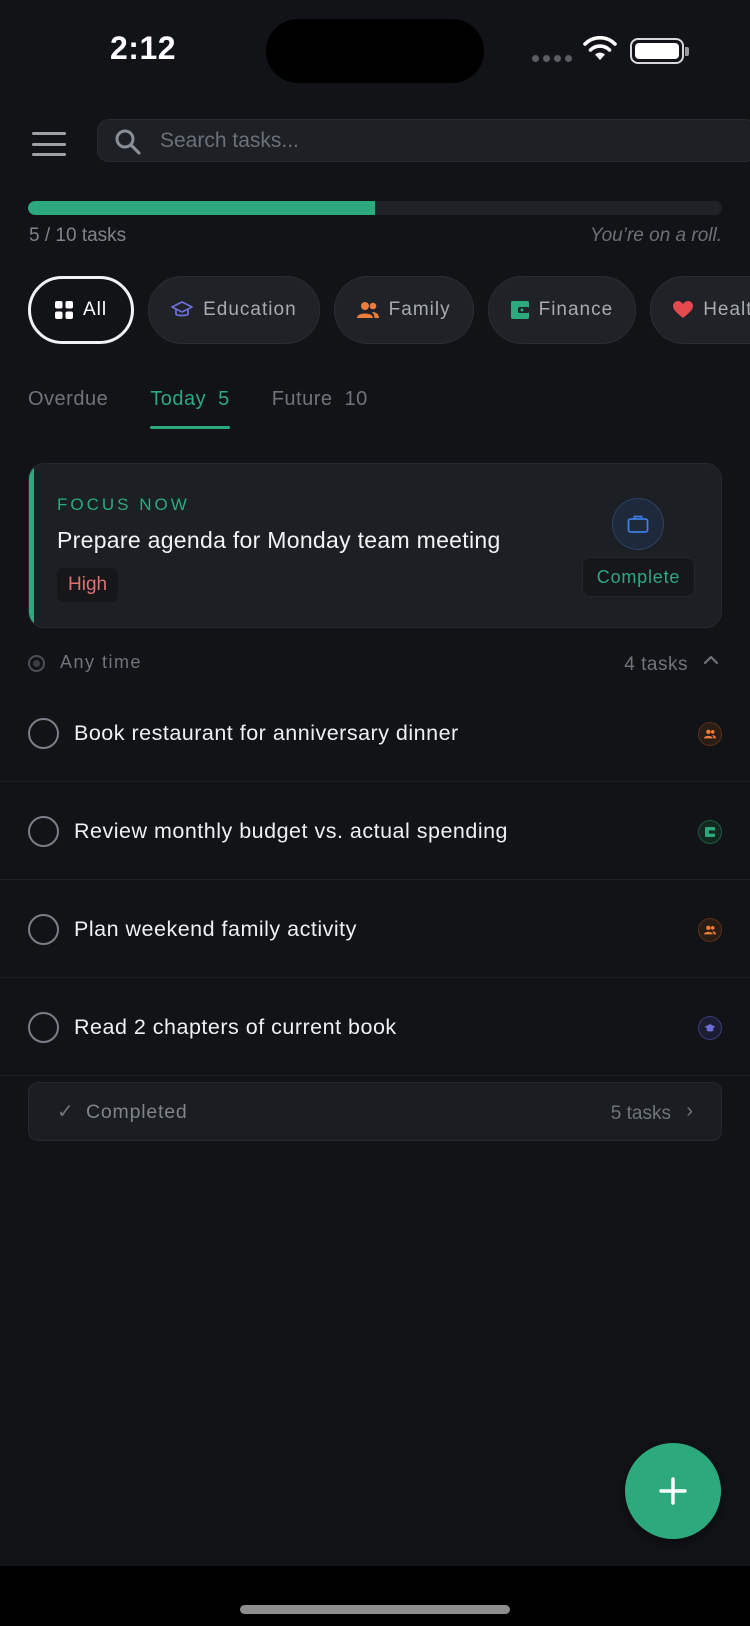  I want to click on section-header: Any time 4 tasks, so click(375, 665).